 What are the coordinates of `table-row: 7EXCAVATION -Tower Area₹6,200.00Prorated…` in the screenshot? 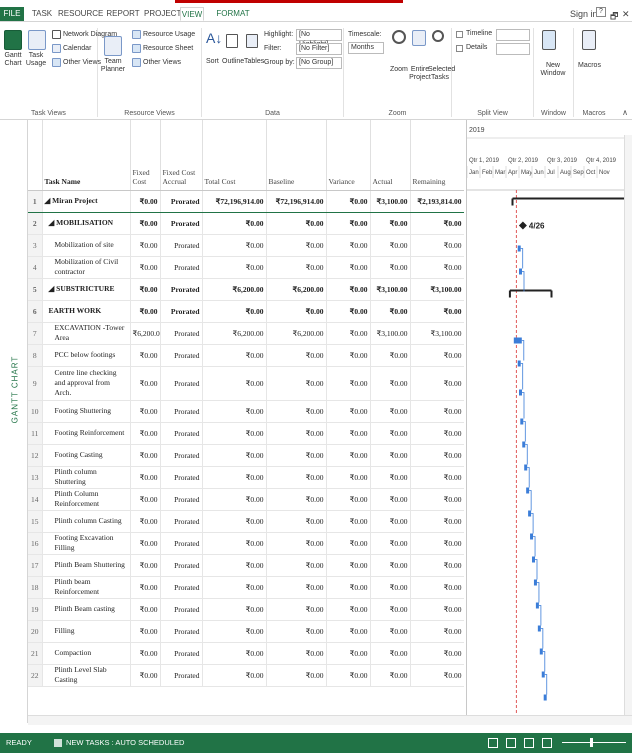 It's located at (246, 333).